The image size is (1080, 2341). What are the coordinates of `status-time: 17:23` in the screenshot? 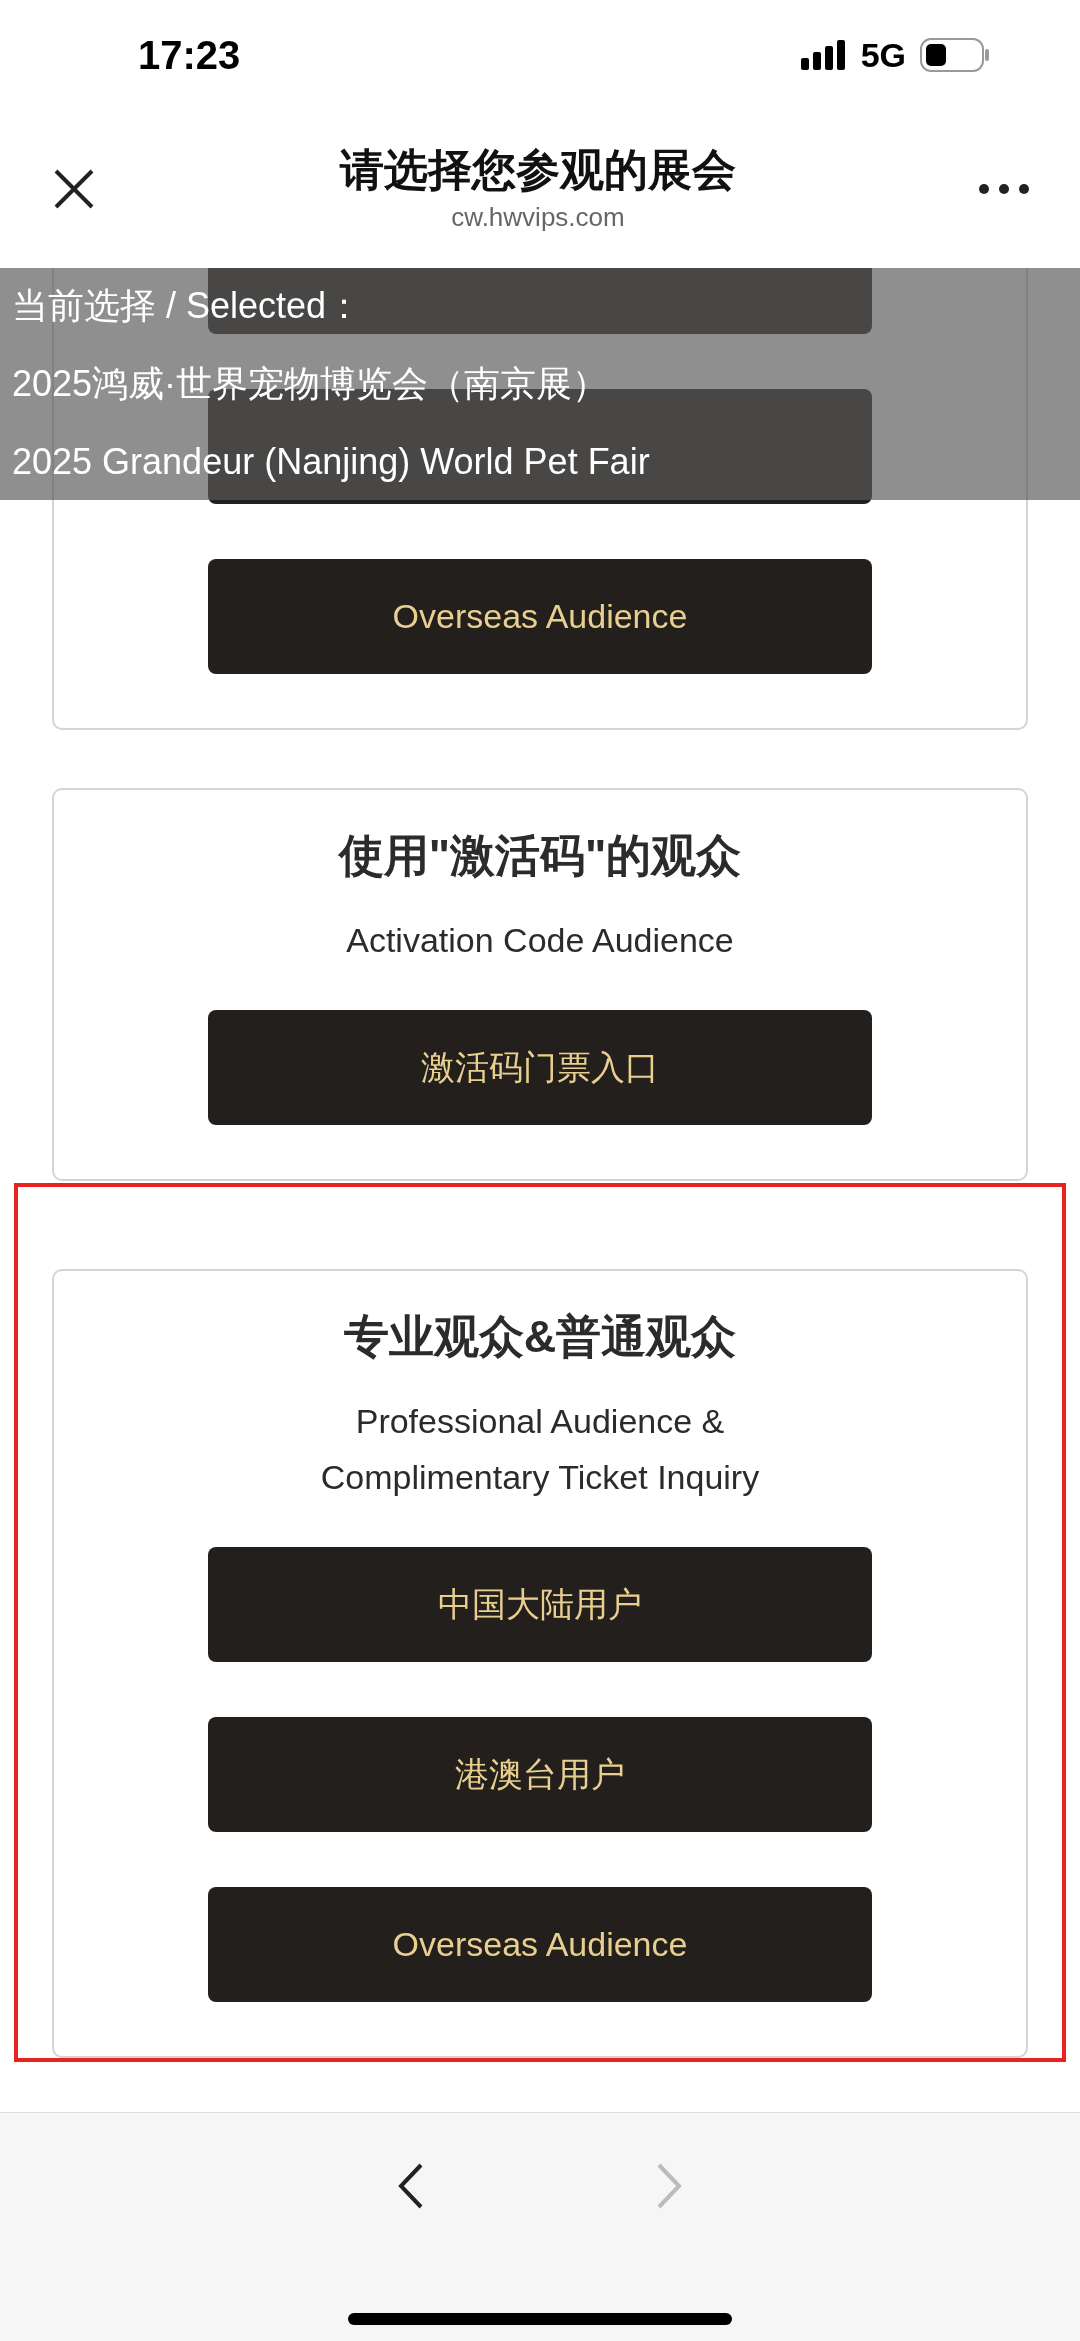 It's located at (189, 55).